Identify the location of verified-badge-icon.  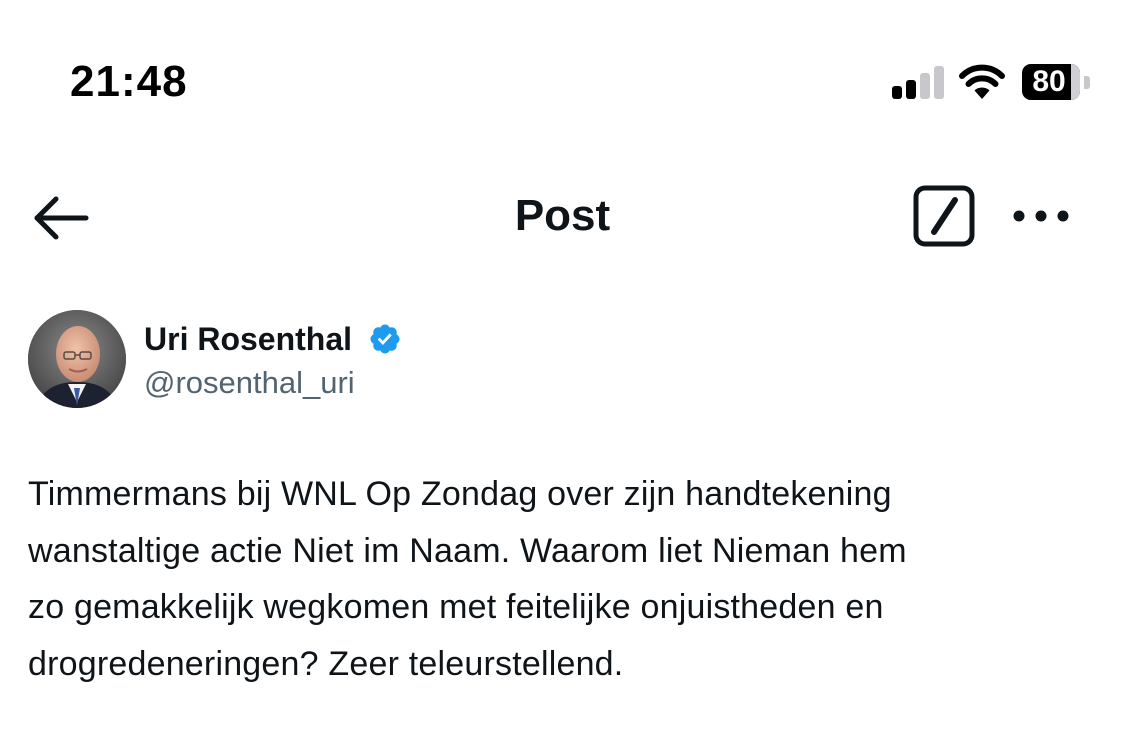
(385, 339).